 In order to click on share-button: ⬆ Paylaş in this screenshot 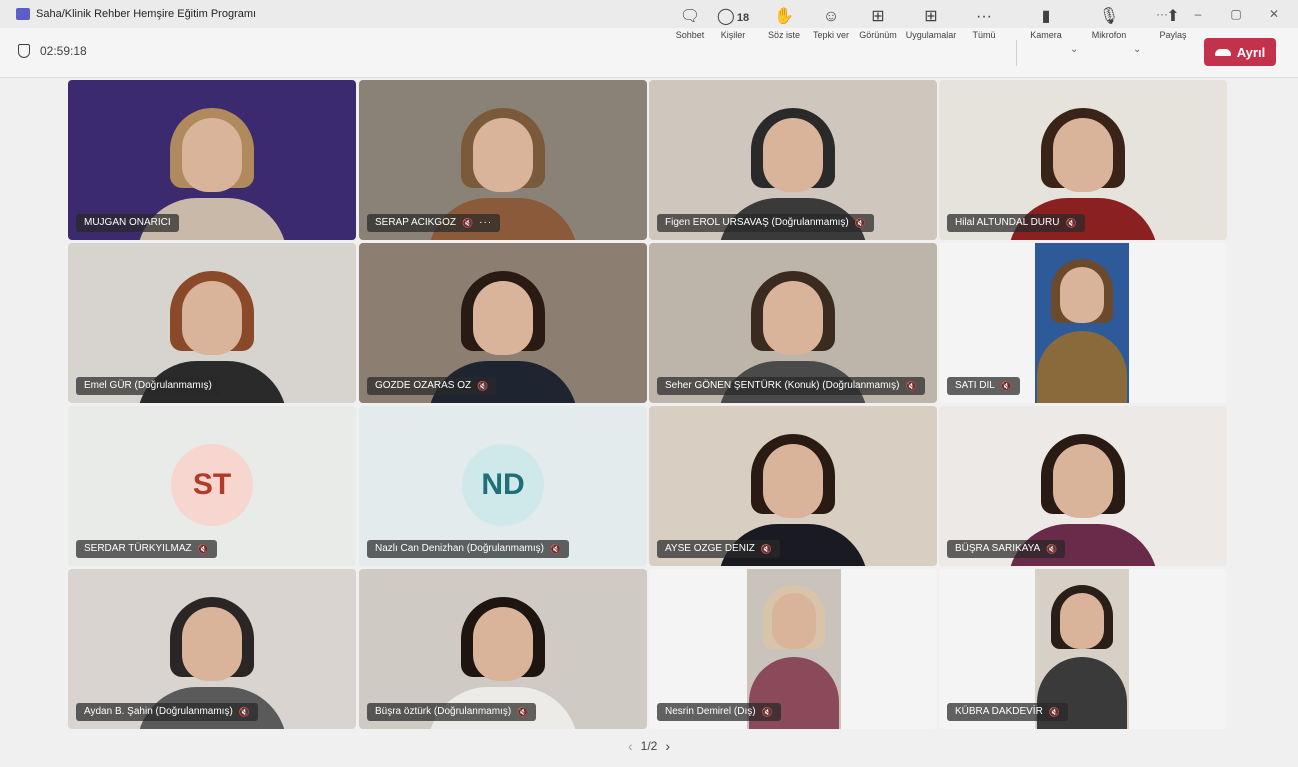, I will do `click(1173, 23)`.